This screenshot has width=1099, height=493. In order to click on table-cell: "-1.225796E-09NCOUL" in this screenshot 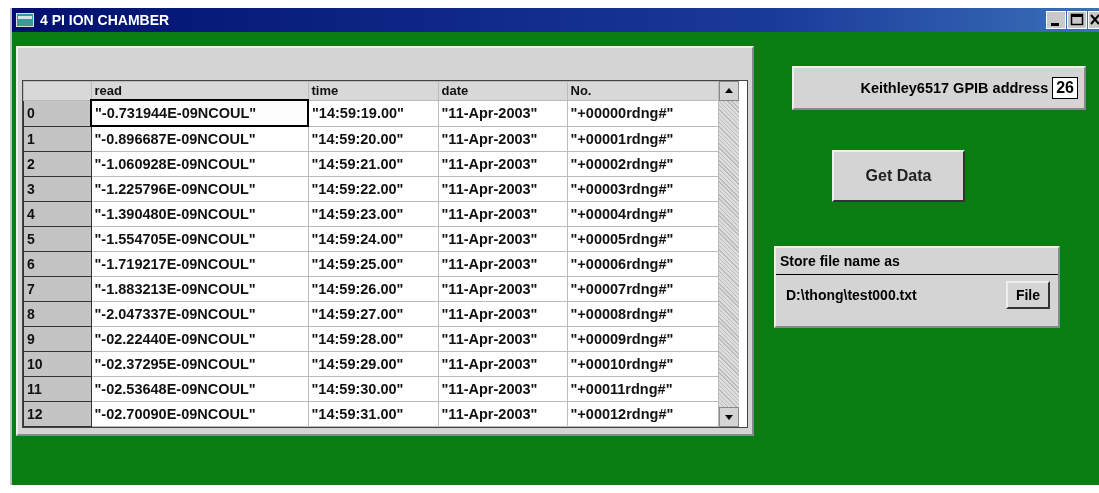, I will do `click(199, 189)`.